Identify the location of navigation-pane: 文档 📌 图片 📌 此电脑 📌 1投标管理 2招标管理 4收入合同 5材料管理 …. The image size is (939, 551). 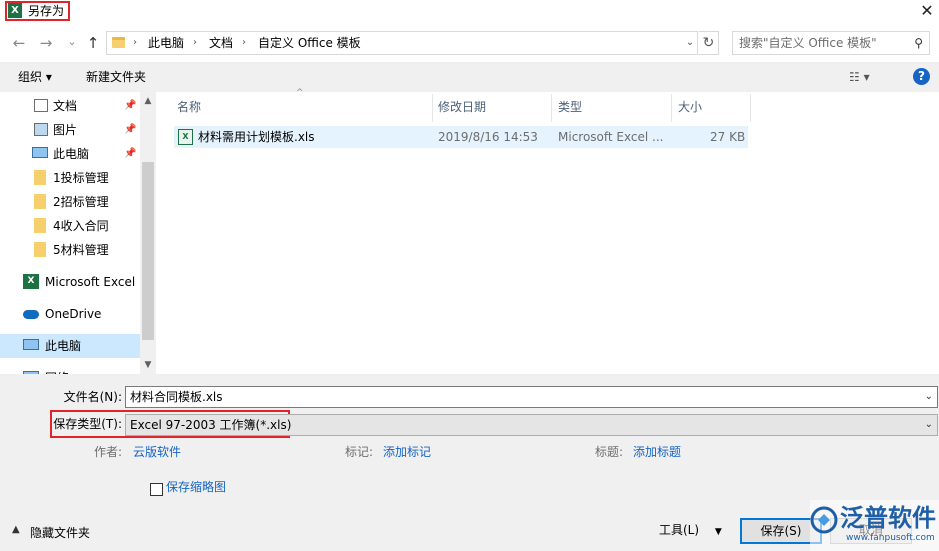
(78, 233).